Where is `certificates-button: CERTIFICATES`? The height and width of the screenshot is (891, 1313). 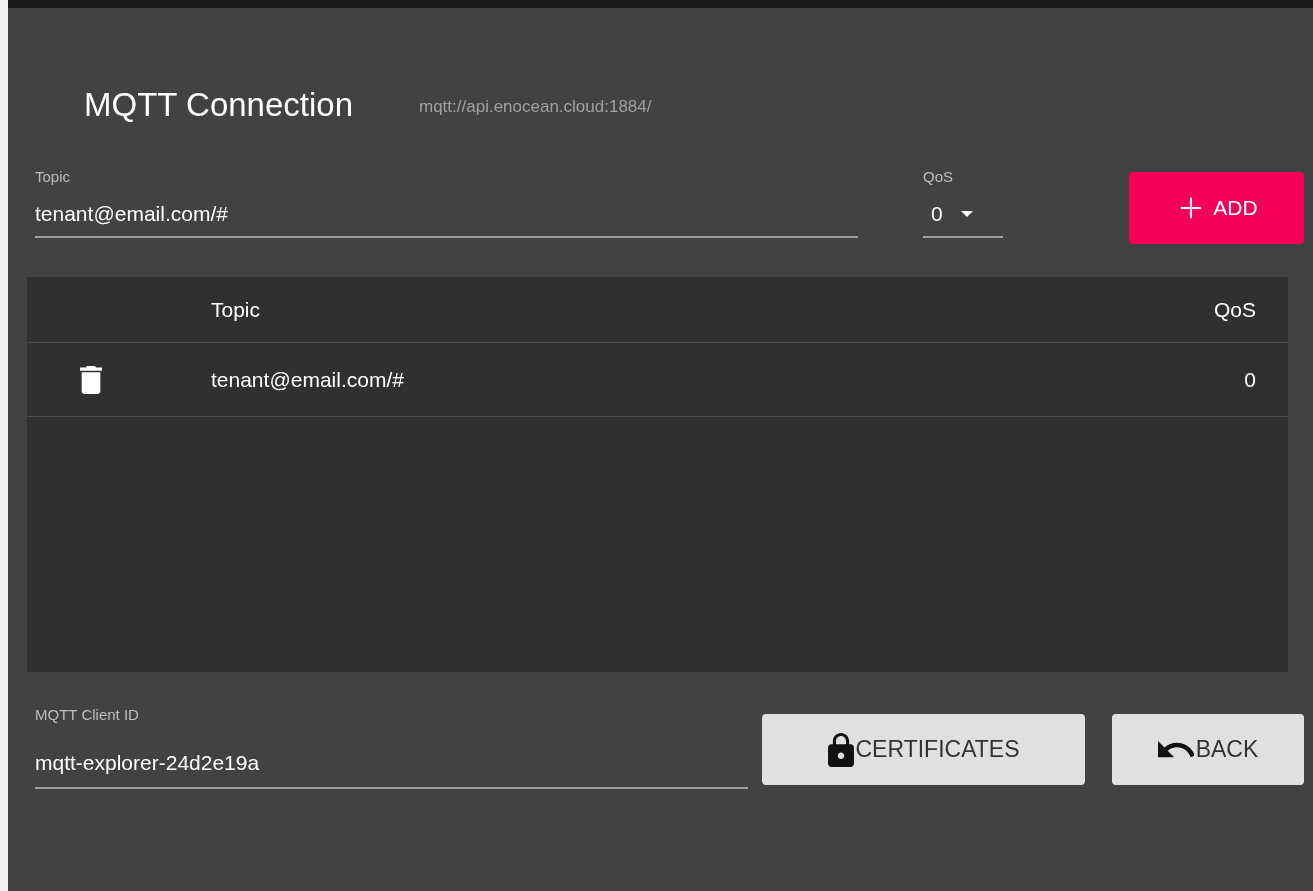 certificates-button: CERTIFICATES is located at coordinates (923, 749).